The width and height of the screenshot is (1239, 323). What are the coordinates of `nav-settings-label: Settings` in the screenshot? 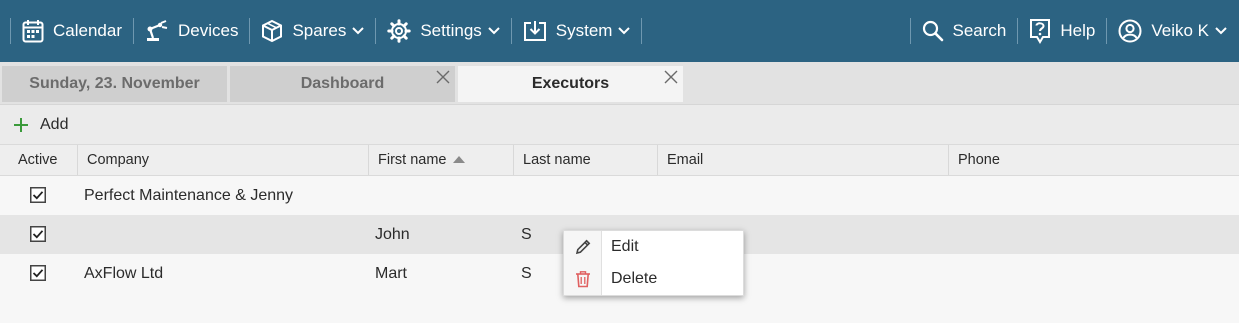 It's located at (451, 30).